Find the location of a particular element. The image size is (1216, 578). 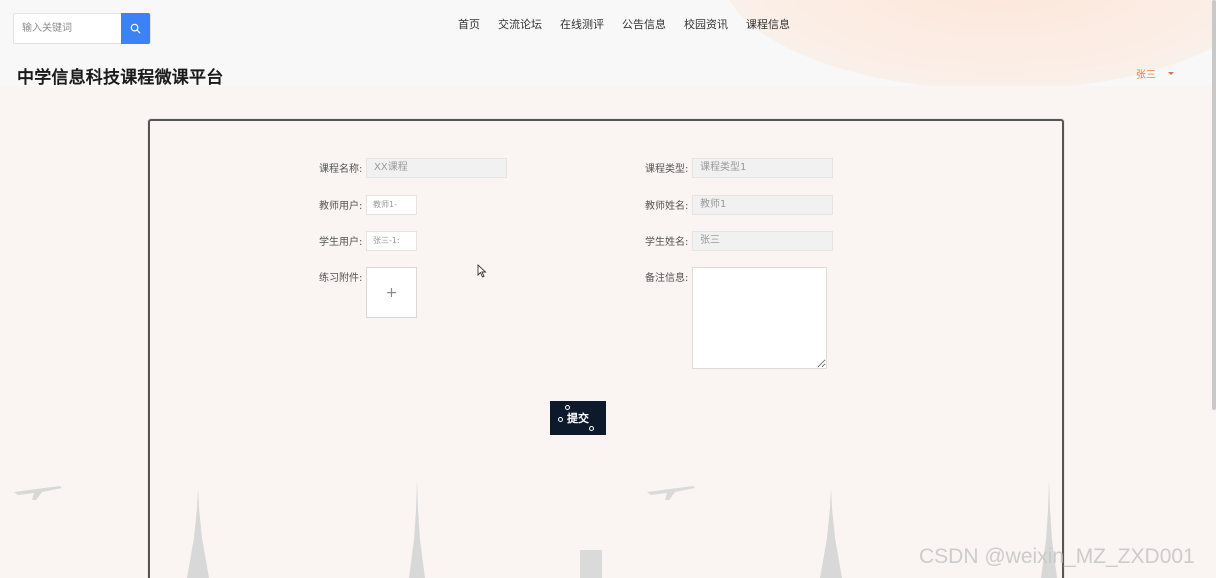

user-name: 张三 is located at coordinates (1146, 75).